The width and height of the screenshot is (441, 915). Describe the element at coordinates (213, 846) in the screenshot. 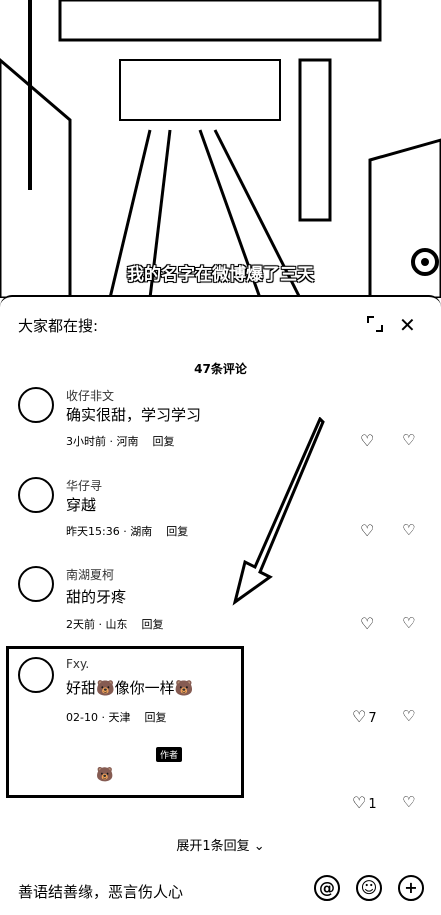

I see `expand-replies-label: 展开1条回复` at that location.